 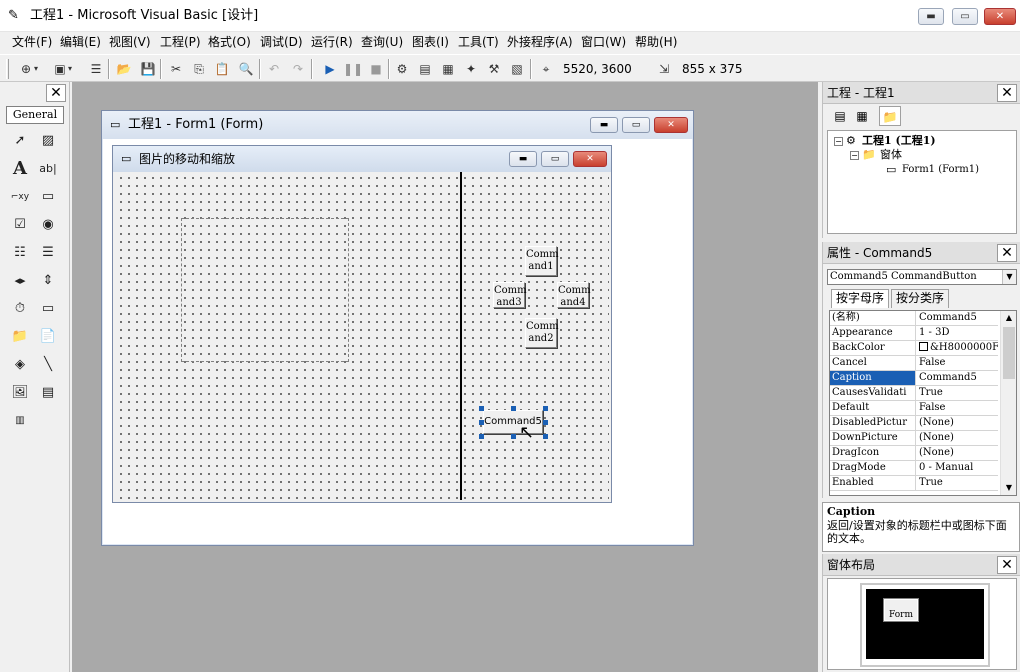 What do you see at coordinates (48, 197) in the screenshot?
I see `commandbutton-tool-icon: ▭` at bounding box center [48, 197].